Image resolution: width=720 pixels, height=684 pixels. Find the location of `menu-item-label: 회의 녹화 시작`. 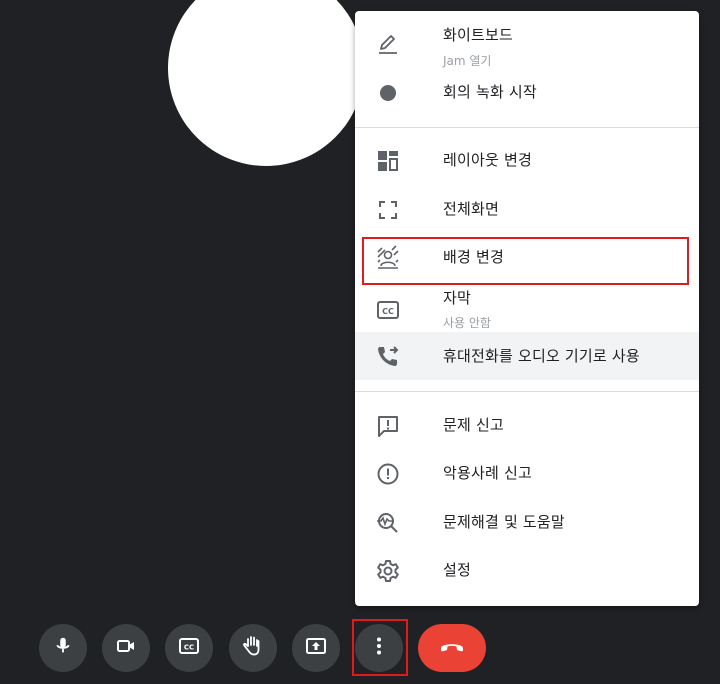

menu-item-label: 회의 녹화 시작 is located at coordinates (490, 92).